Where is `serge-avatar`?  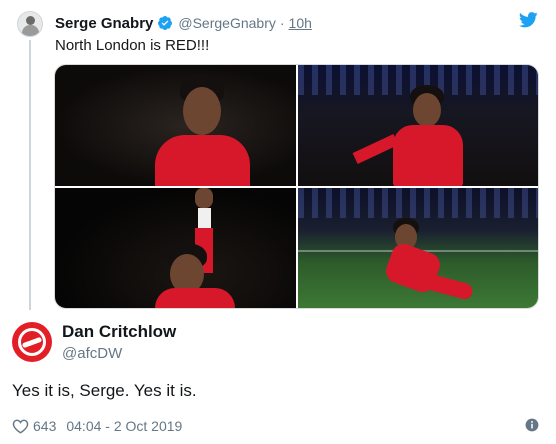 serge-avatar is located at coordinates (30, 24).